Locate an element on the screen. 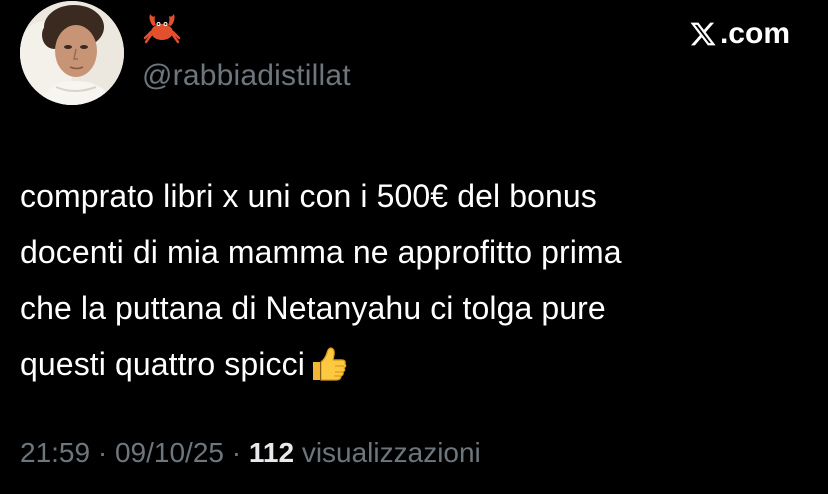 This screenshot has height=494, width=828. tweet-metadata: 21:59 · 09/10/25 · 112 visualizzazioni is located at coordinates (250, 453).